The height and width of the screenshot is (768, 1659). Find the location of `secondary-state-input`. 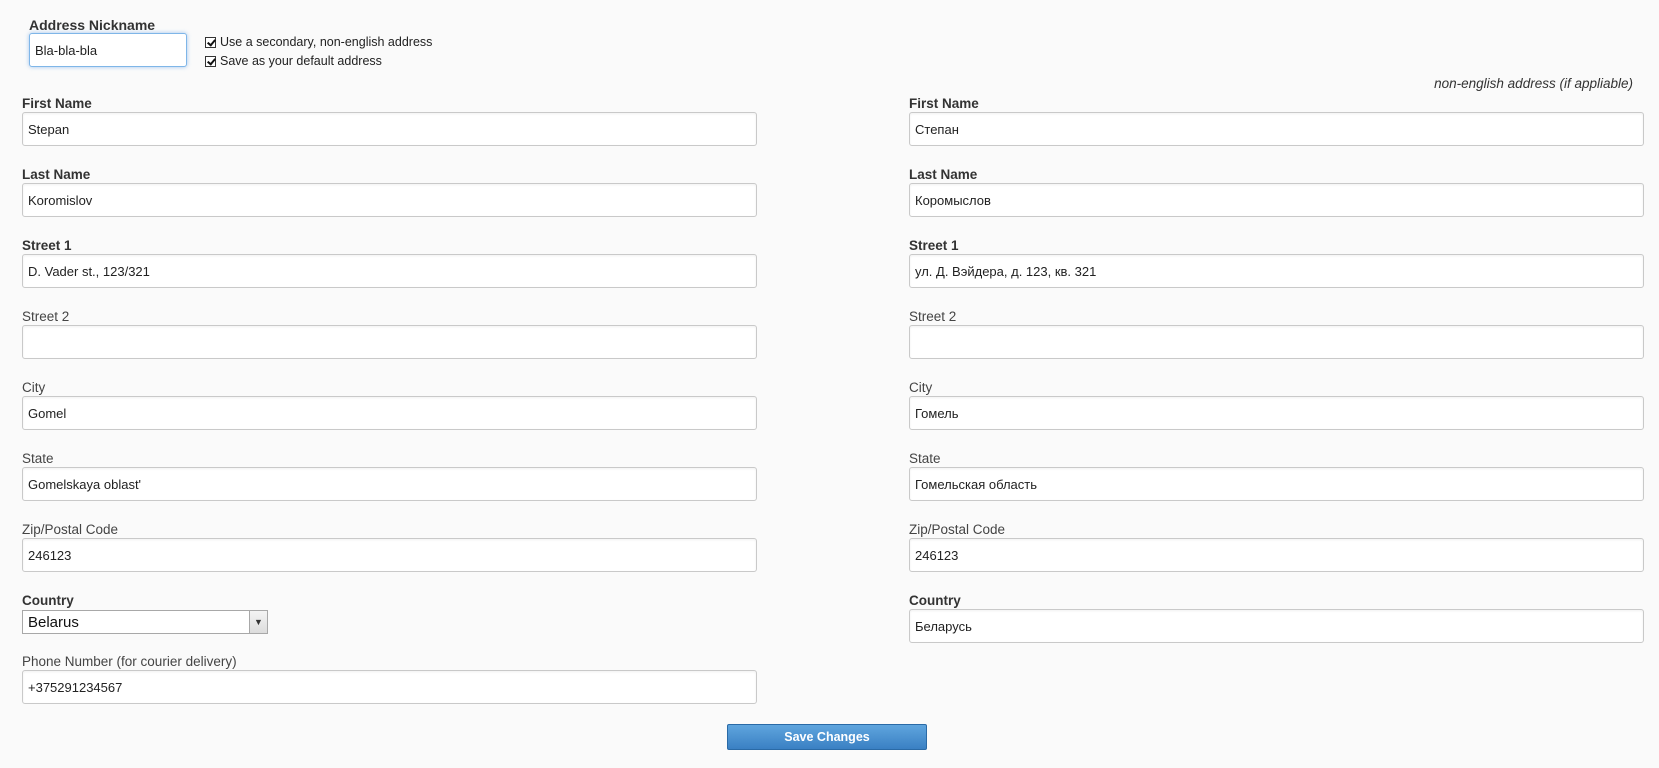

secondary-state-input is located at coordinates (1276, 484).